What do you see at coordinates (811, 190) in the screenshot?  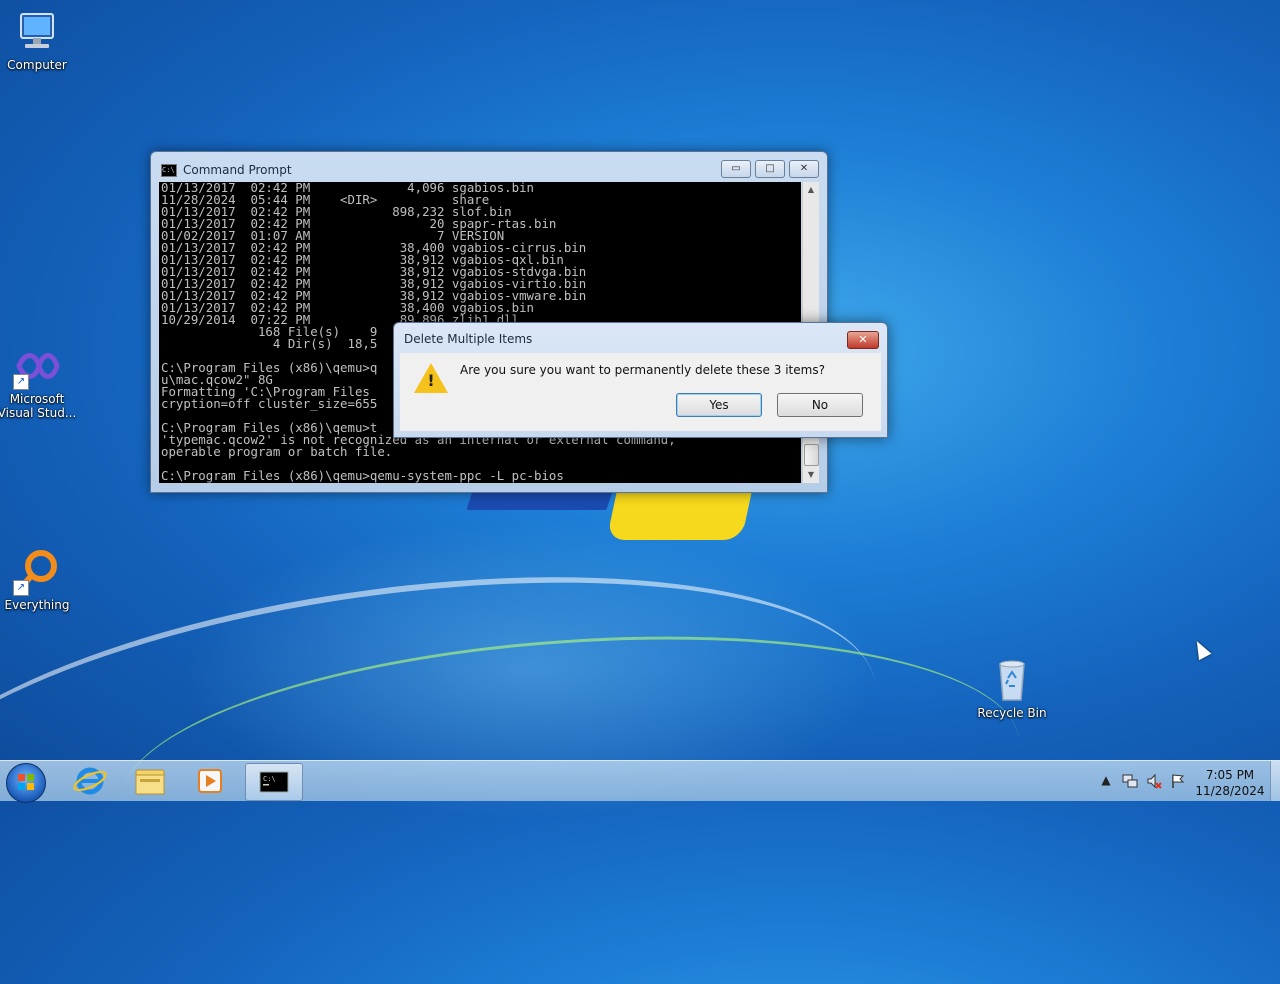 I see `scroll-up-arrow-icon: ▲` at bounding box center [811, 190].